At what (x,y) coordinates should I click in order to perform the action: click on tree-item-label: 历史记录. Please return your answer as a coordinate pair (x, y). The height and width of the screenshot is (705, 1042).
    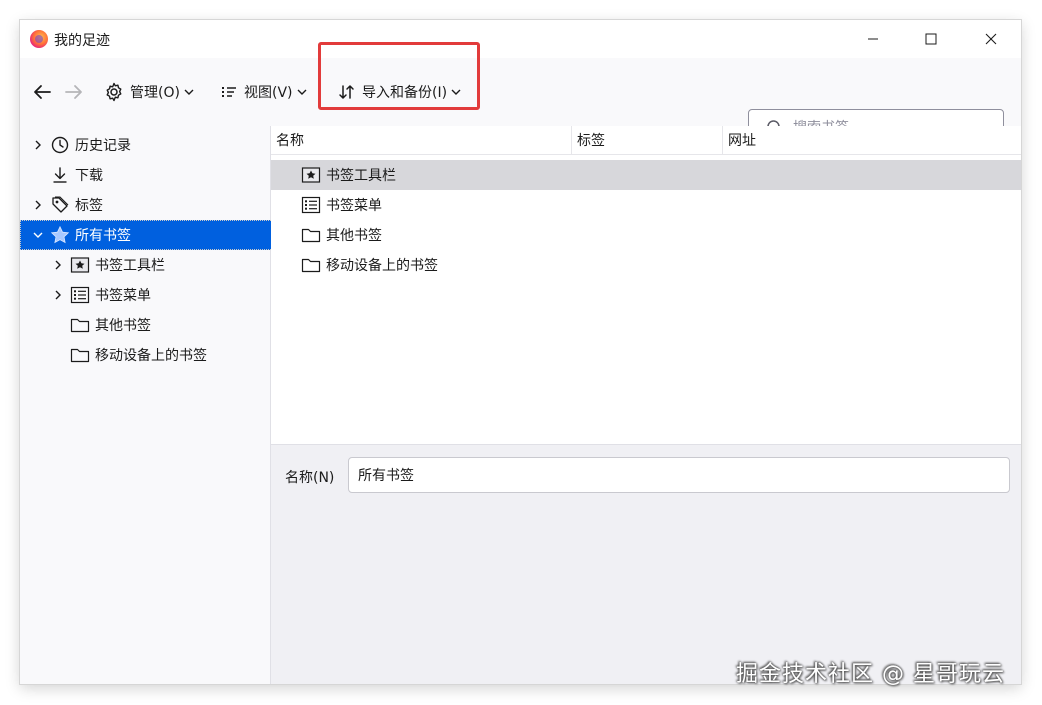
    Looking at the image, I should click on (103, 146).